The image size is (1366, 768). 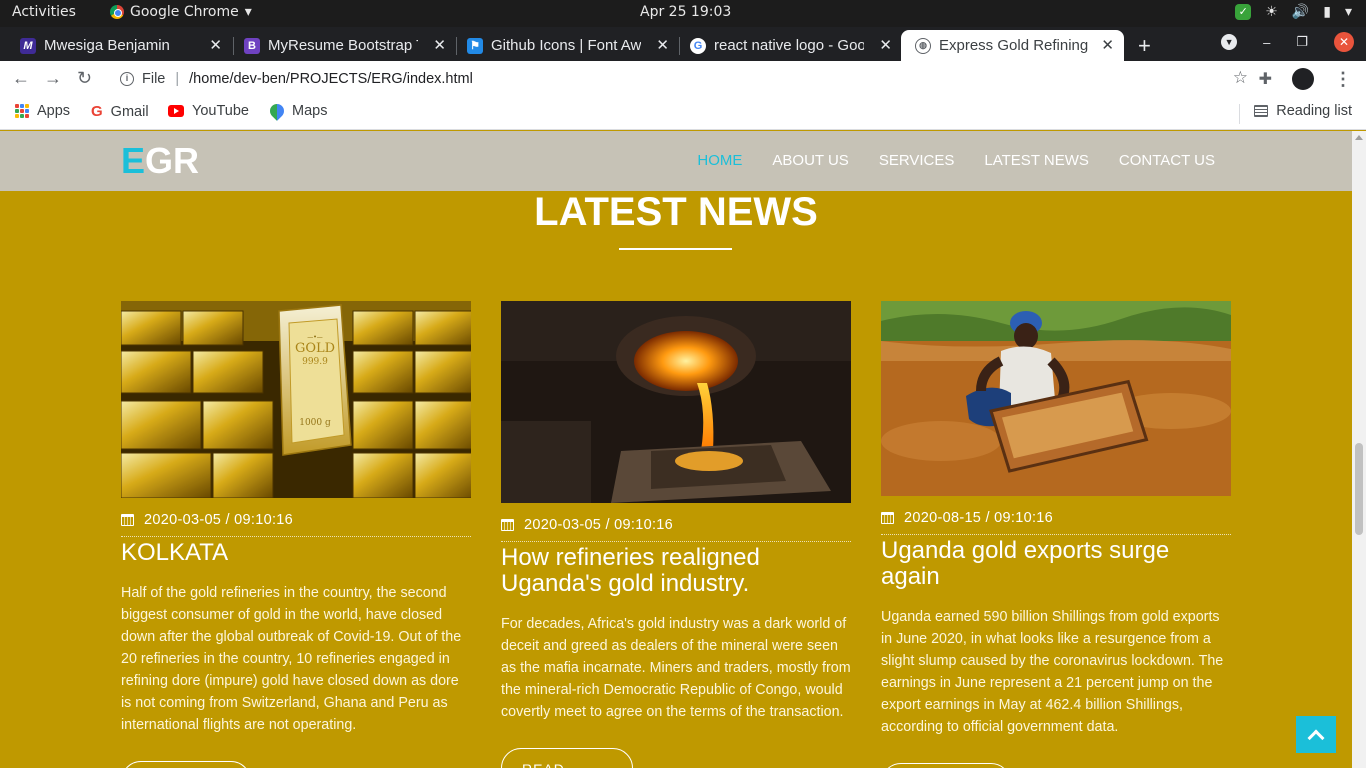 I want to click on new-tab-button: +, so click(x=1144, y=46).